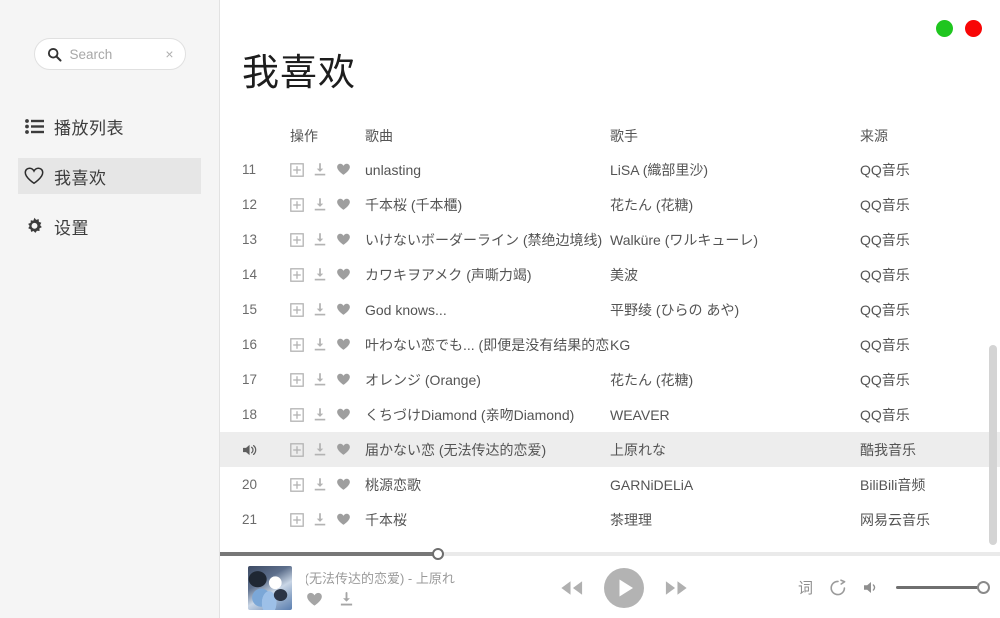  I want to click on table-row: 18 くちづけDiamond (亲吻Diamond) WEAVER QQ音乐, so click(610, 414).